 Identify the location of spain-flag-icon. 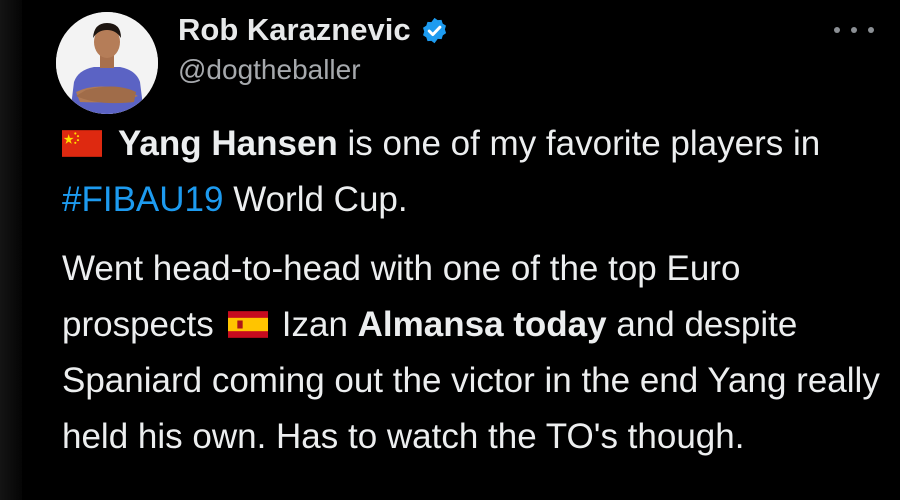
(247, 324).